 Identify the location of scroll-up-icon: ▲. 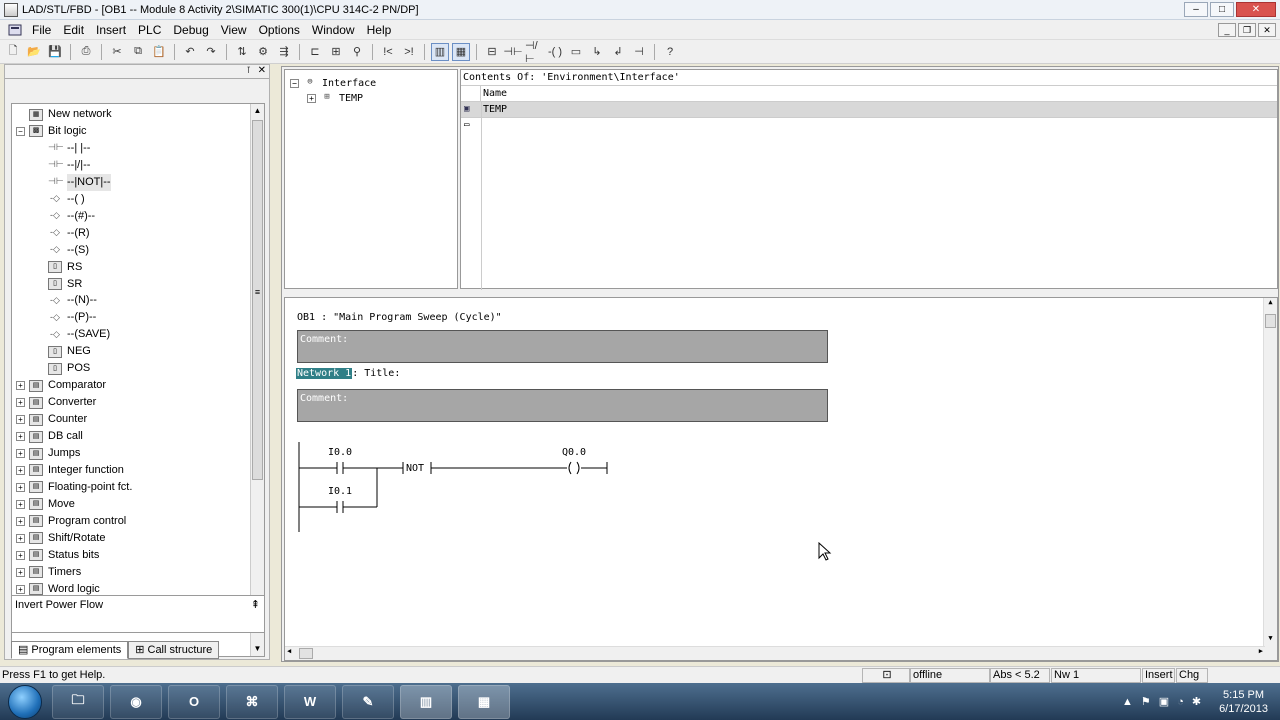
(257, 111).